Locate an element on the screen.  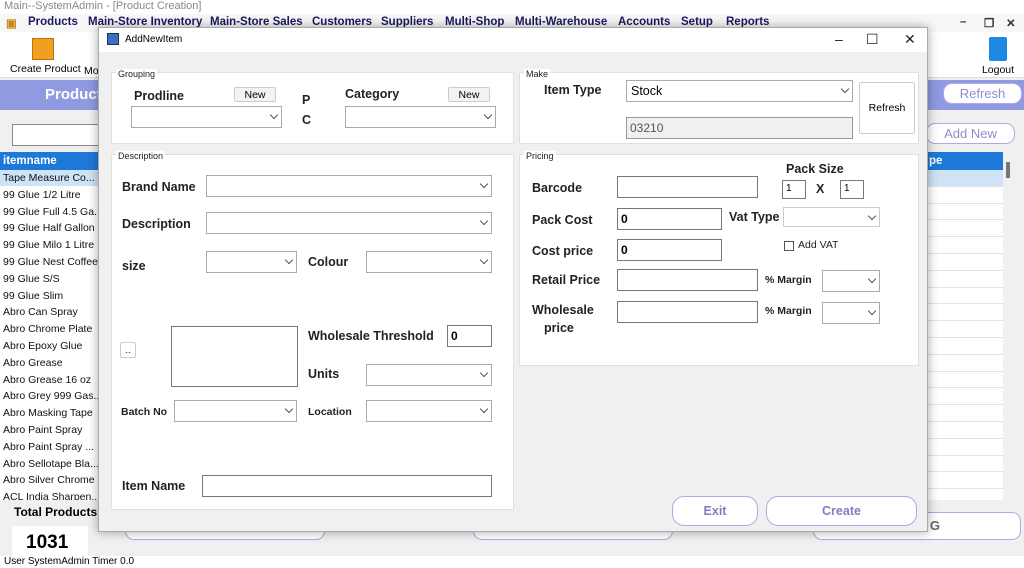
item-name-label: Item Name is located at coordinates (154, 486).